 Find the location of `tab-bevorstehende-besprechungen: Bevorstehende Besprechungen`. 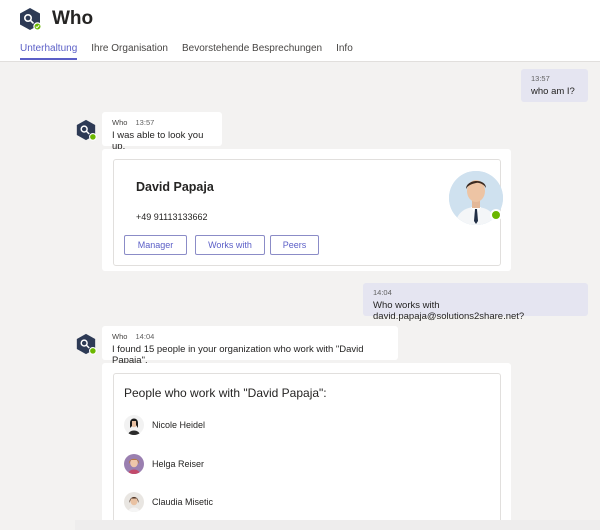

tab-bevorstehende-besprechungen: Bevorstehende Besprechungen is located at coordinates (252, 51).